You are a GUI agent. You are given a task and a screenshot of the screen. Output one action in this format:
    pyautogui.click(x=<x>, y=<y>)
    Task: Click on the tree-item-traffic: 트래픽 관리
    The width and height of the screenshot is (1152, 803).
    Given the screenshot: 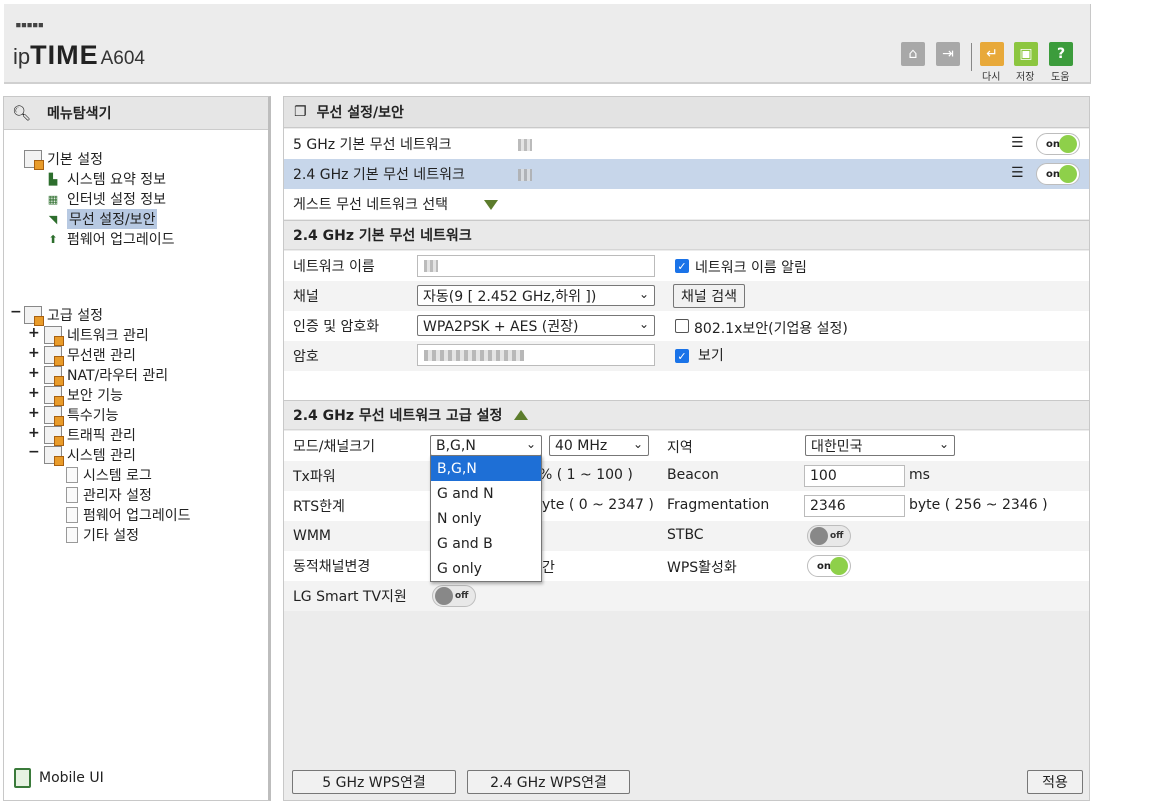 What is the action you would take?
    pyautogui.click(x=90, y=435)
    